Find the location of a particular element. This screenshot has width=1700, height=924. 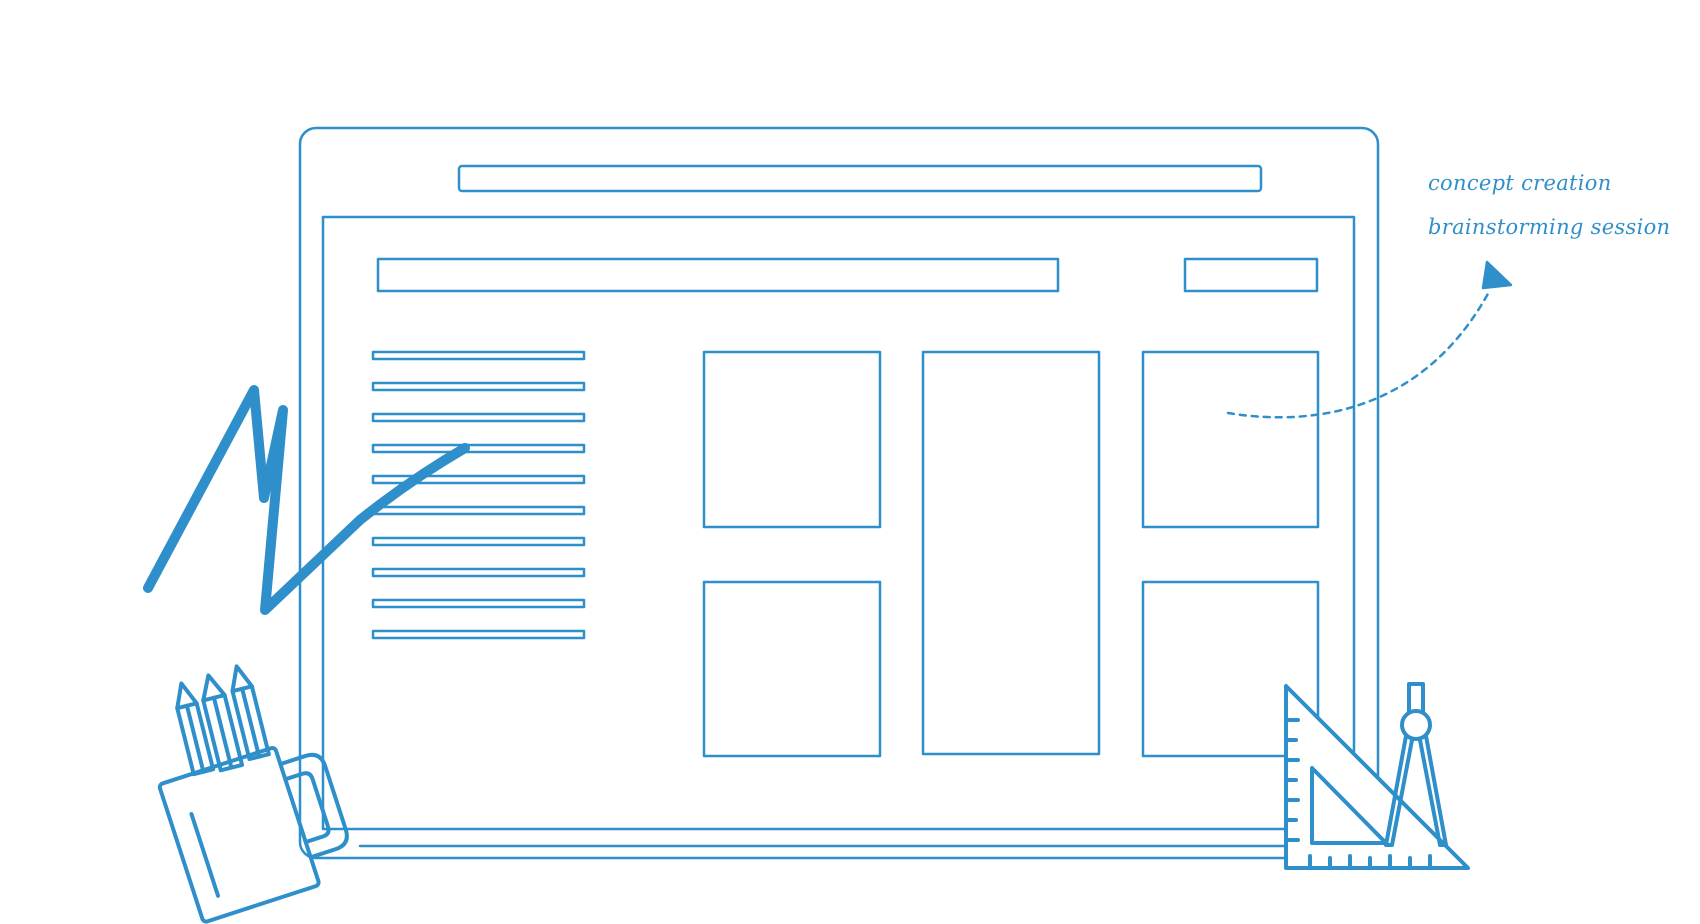

page-header-bar is located at coordinates (718, 275).